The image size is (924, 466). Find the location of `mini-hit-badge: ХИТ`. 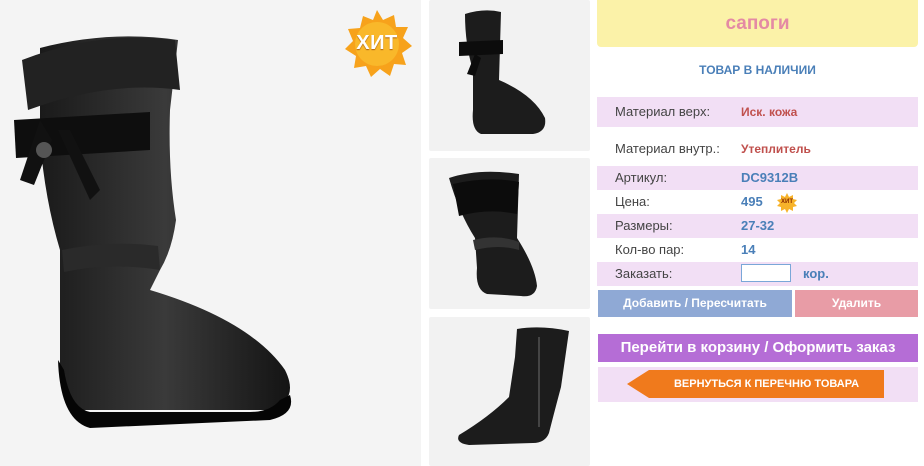

mini-hit-badge: ХИТ is located at coordinates (787, 203).